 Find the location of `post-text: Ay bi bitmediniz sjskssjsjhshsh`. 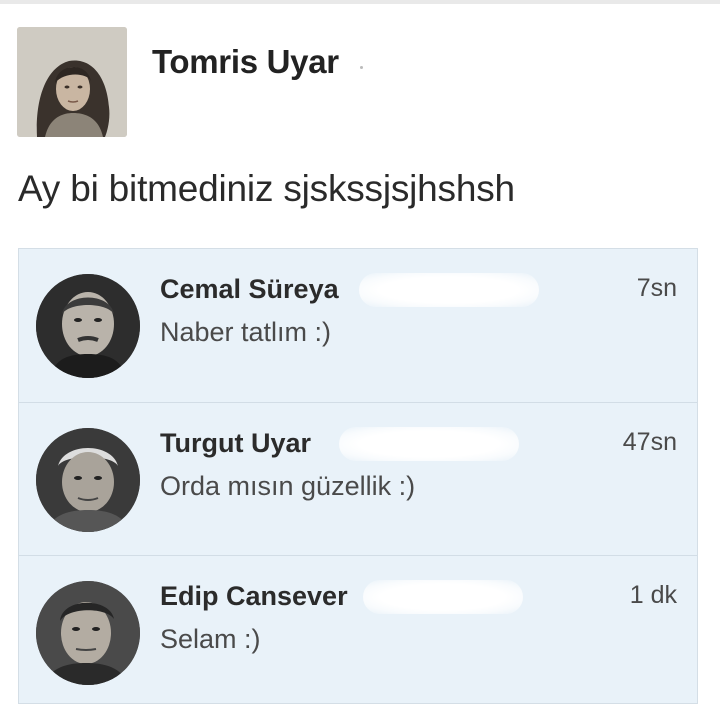

post-text: Ay bi bitmediniz sjskssjsjhshsh is located at coordinates (266, 188).